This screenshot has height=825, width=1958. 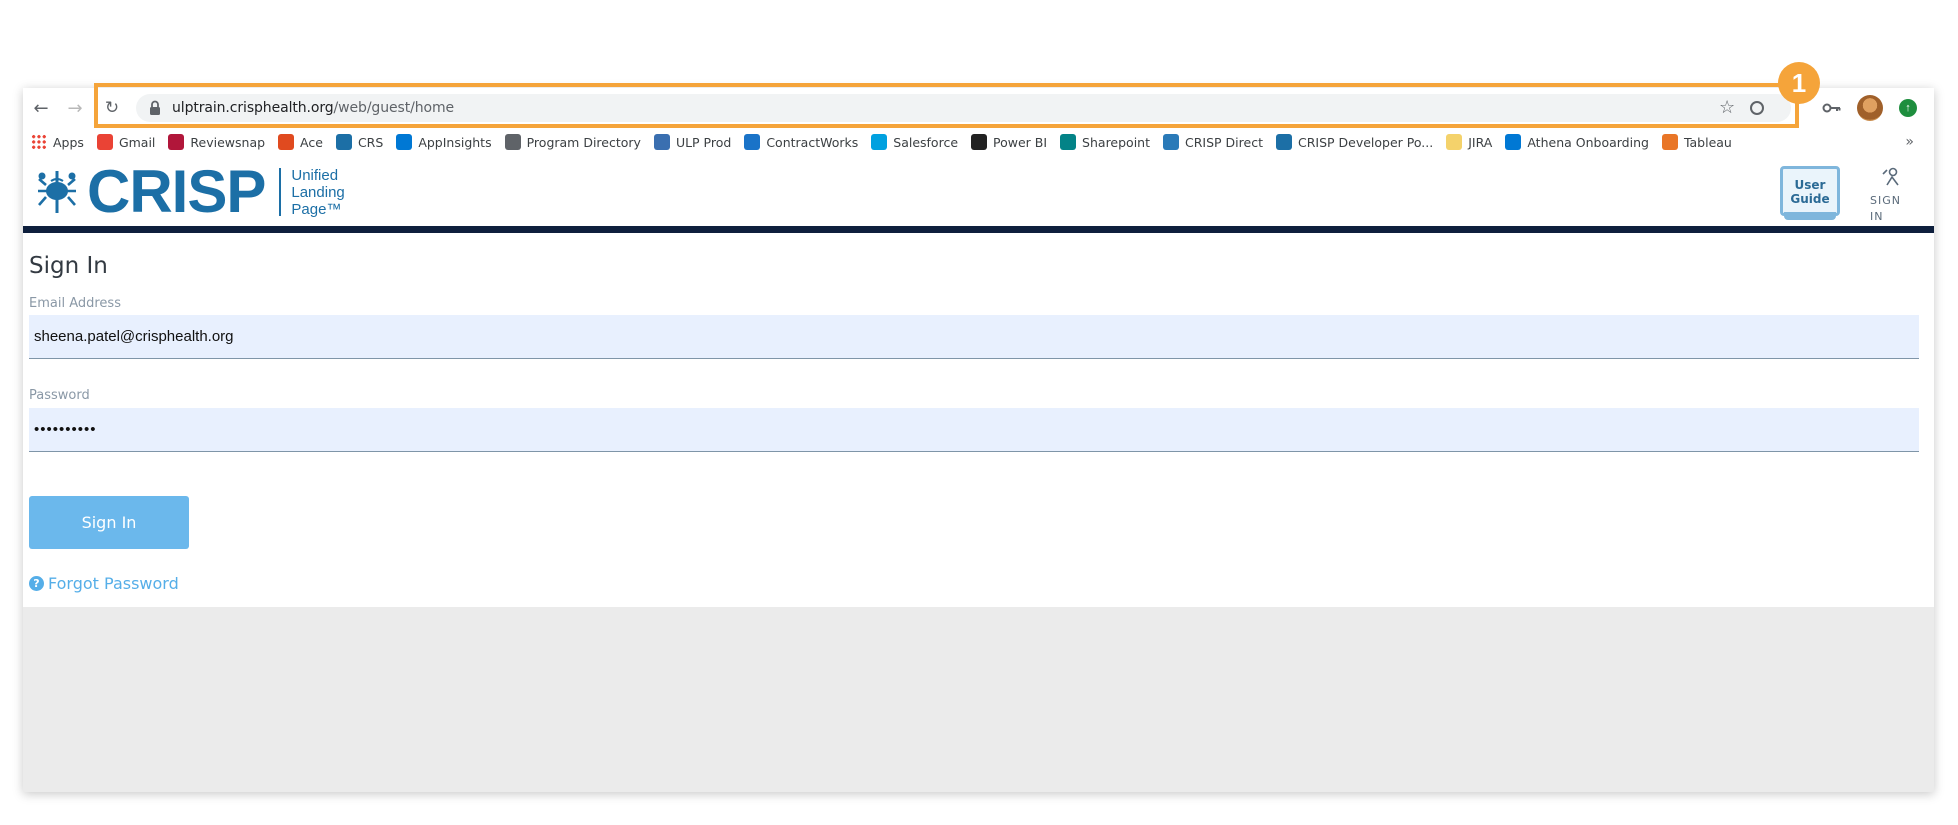 I want to click on user-sign-in-icon, so click(x=1890, y=176).